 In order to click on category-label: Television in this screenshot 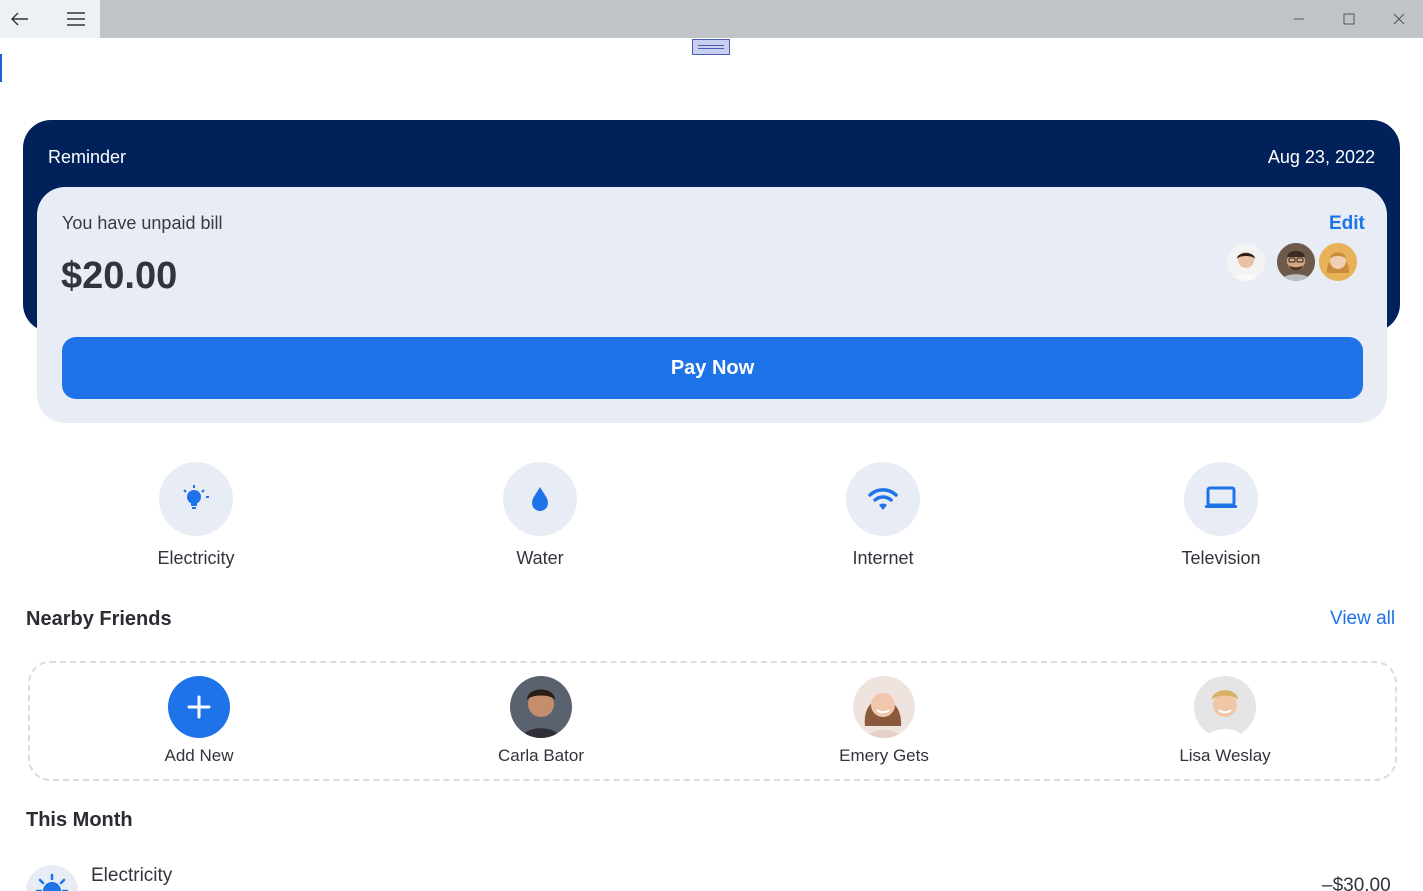, I will do `click(1221, 558)`.